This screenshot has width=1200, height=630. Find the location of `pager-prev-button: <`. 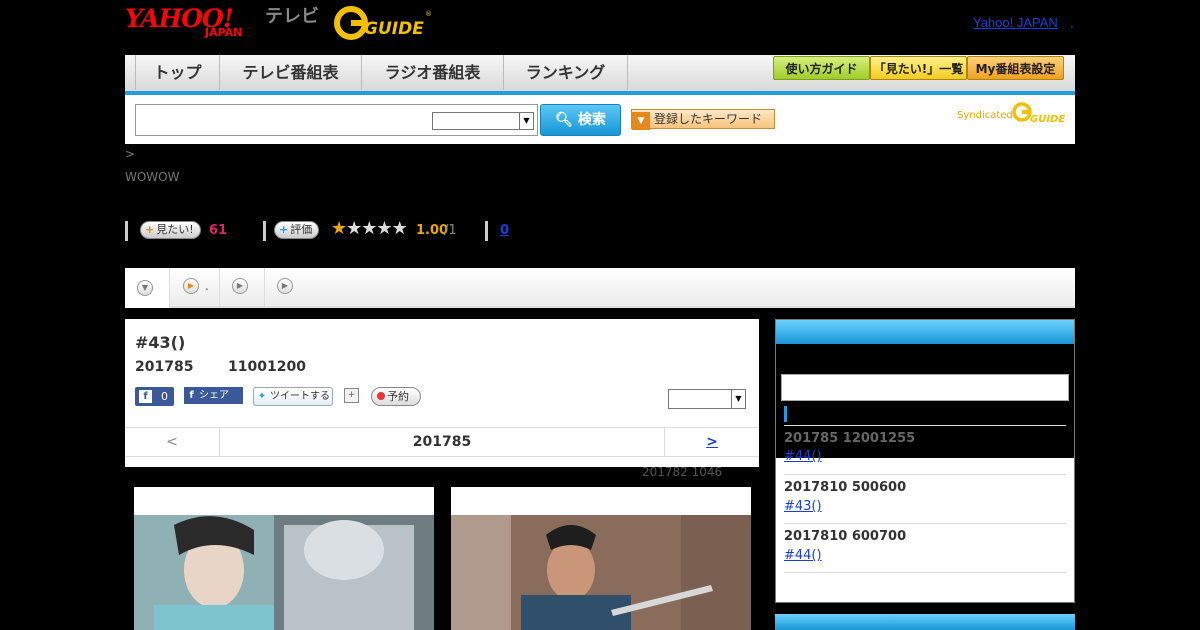

pager-prev-button: < is located at coordinates (172, 442).